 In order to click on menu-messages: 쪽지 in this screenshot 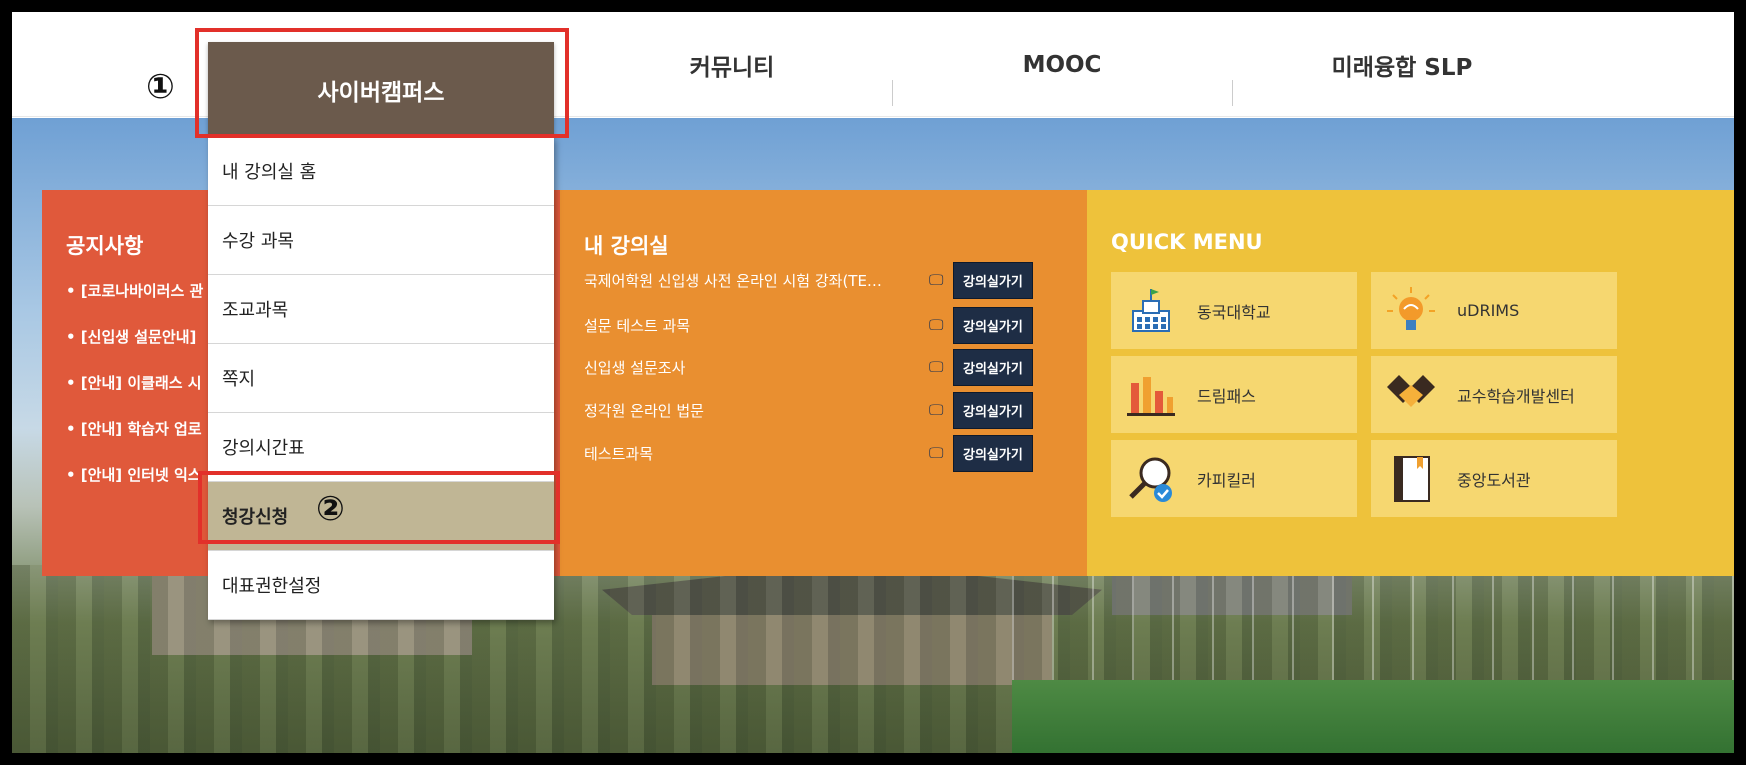, I will do `click(381, 378)`.